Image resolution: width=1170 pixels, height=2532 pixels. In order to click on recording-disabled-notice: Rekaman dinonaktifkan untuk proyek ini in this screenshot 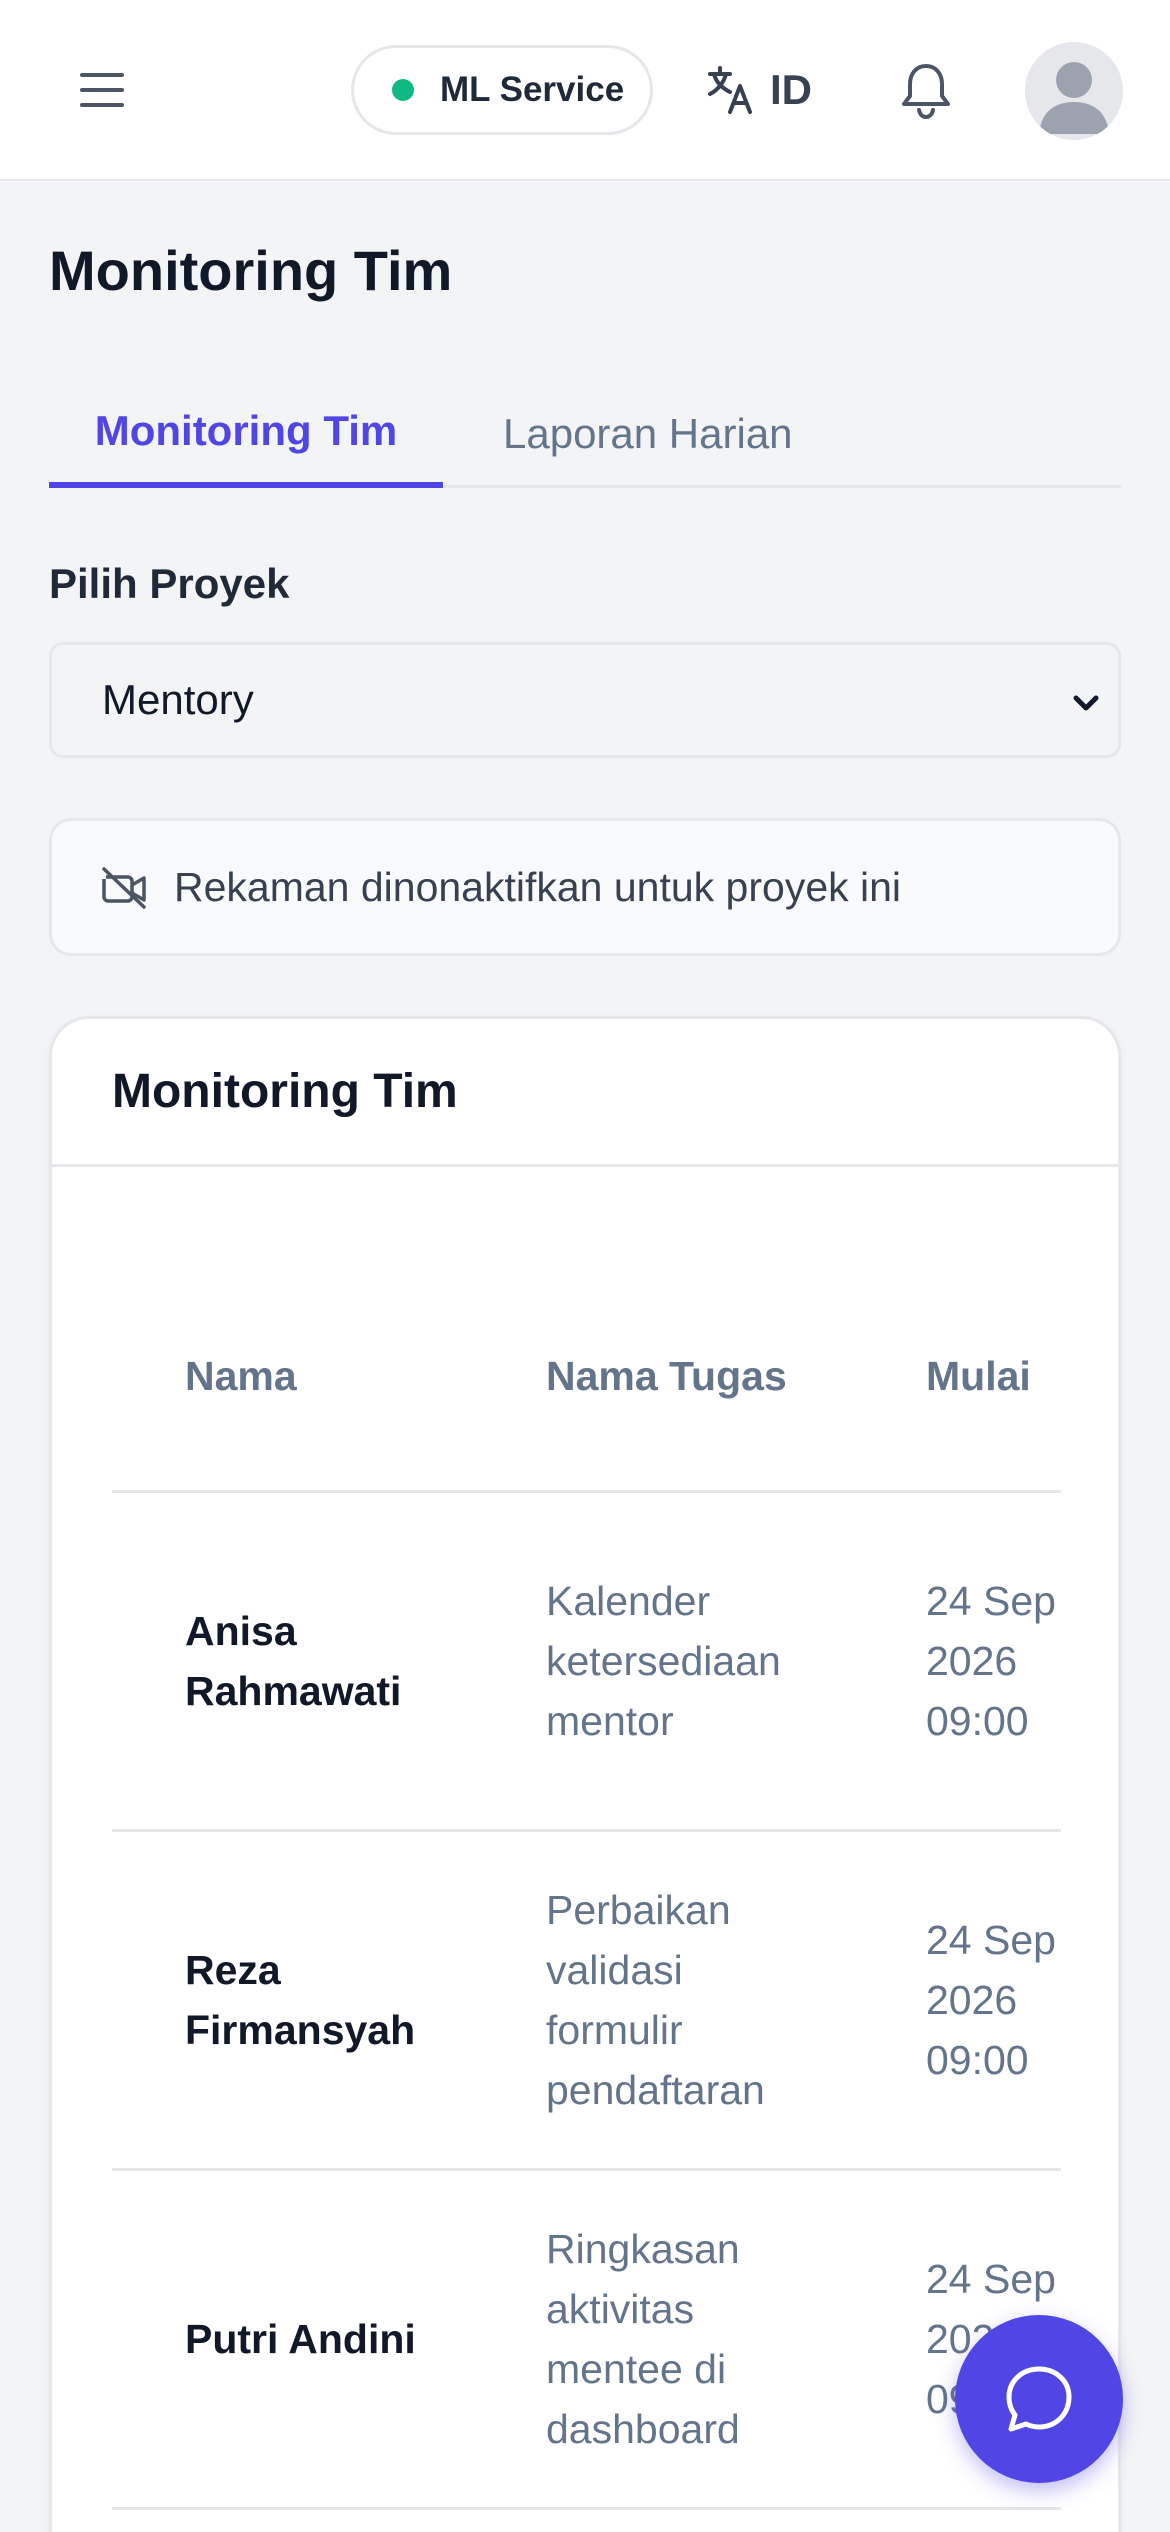, I will do `click(585, 887)`.